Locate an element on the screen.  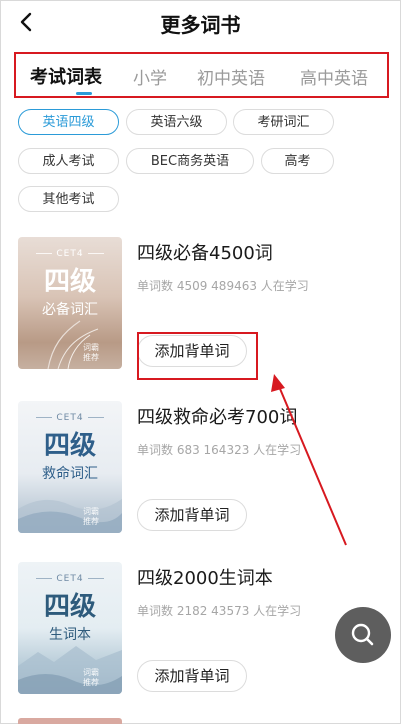
next-book-cover-partial is located at coordinates (70, 721).